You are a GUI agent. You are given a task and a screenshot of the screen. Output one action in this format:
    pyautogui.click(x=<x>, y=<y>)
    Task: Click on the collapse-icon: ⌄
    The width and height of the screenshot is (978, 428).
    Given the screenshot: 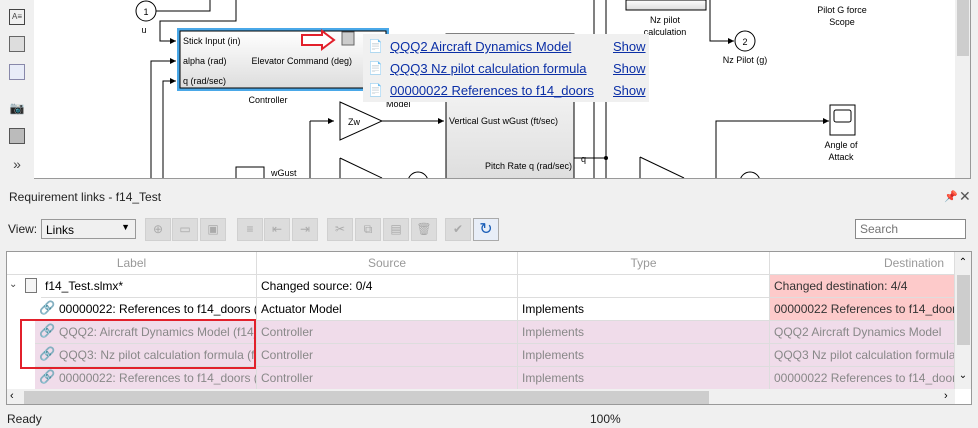 What is the action you would take?
    pyautogui.click(x=13, y=284)
    